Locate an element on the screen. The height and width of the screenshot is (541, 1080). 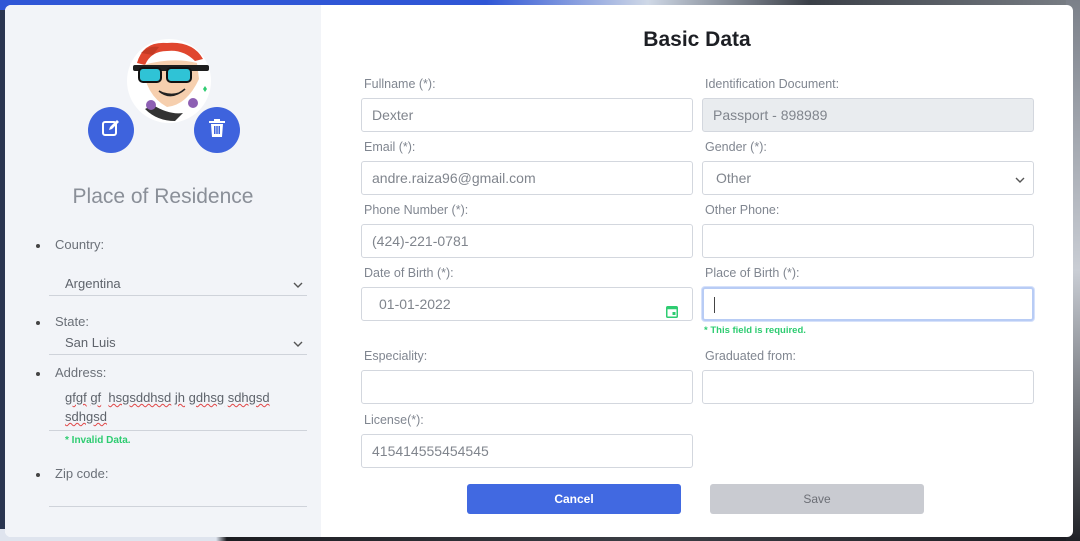
address-item: Address: is located at coordinates (171, 372).